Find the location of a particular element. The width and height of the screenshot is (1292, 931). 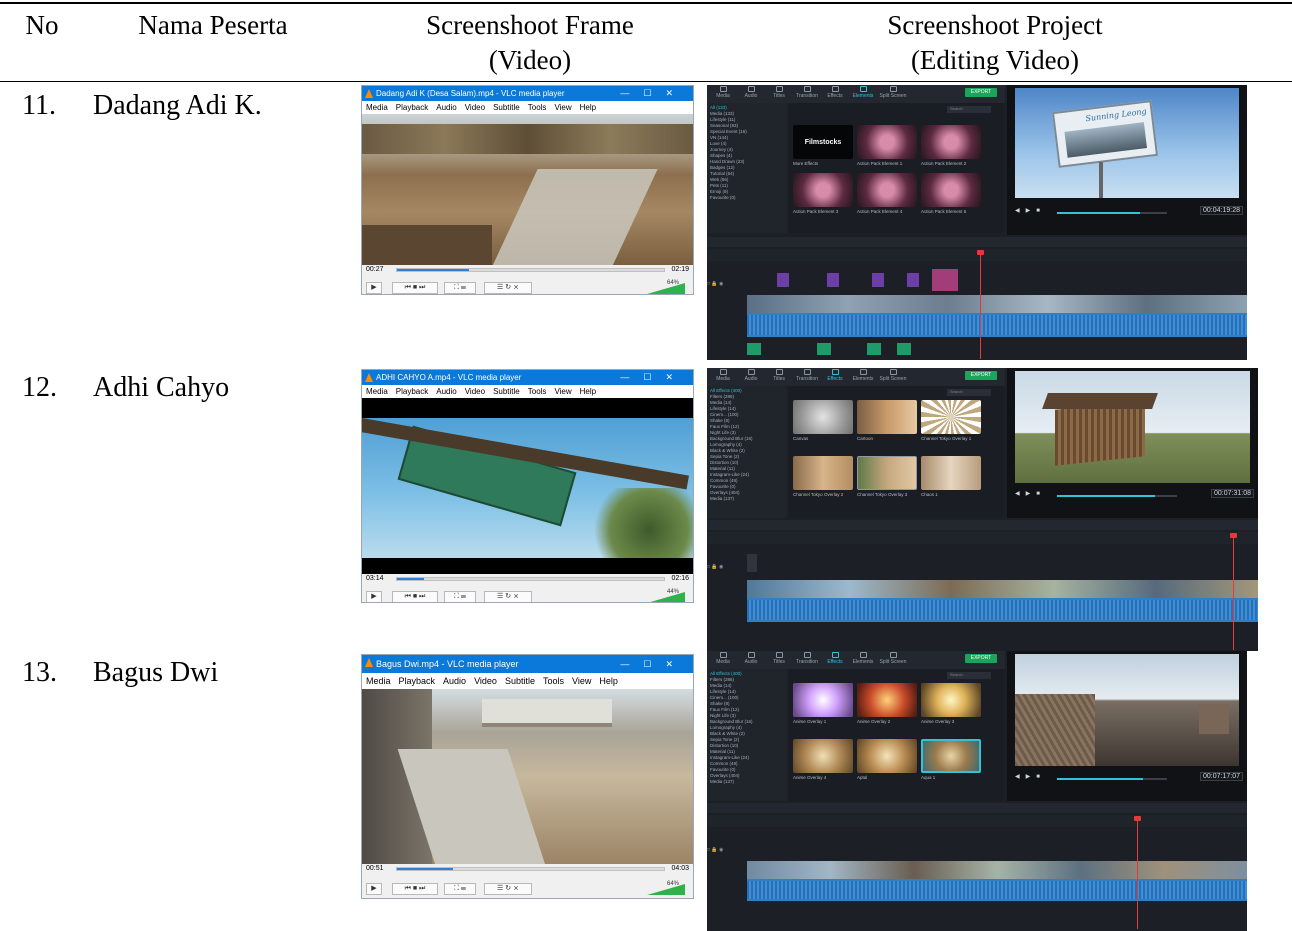

vlc-seek-bar: 03:14 02:16 is located at coordinates (527, 581).